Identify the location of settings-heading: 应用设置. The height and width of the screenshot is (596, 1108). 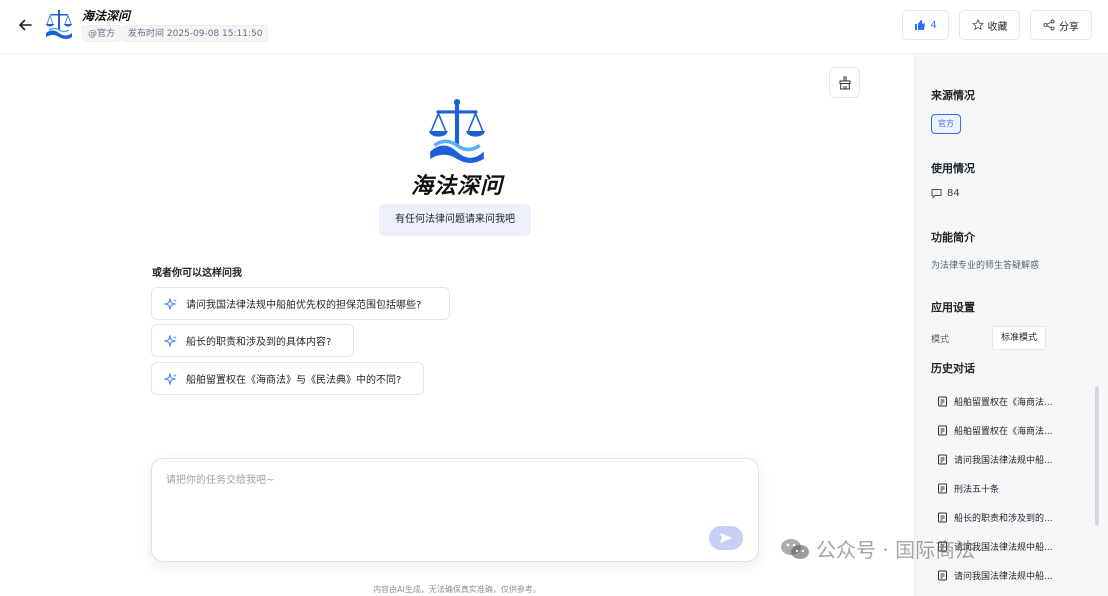
(953, 307).